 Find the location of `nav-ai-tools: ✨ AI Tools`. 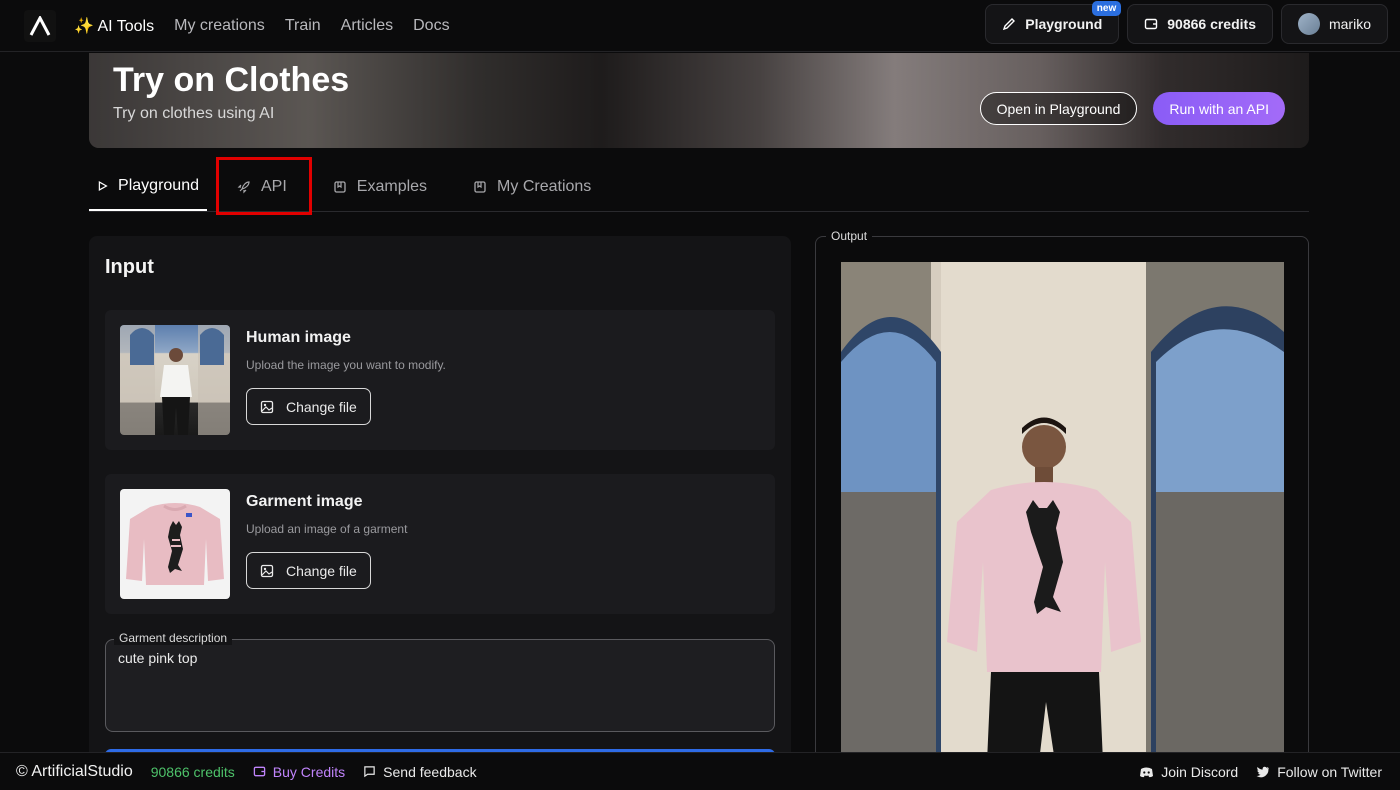

nav-ai-tools: ✨ AI Tools is located at coordinates (114, 26).